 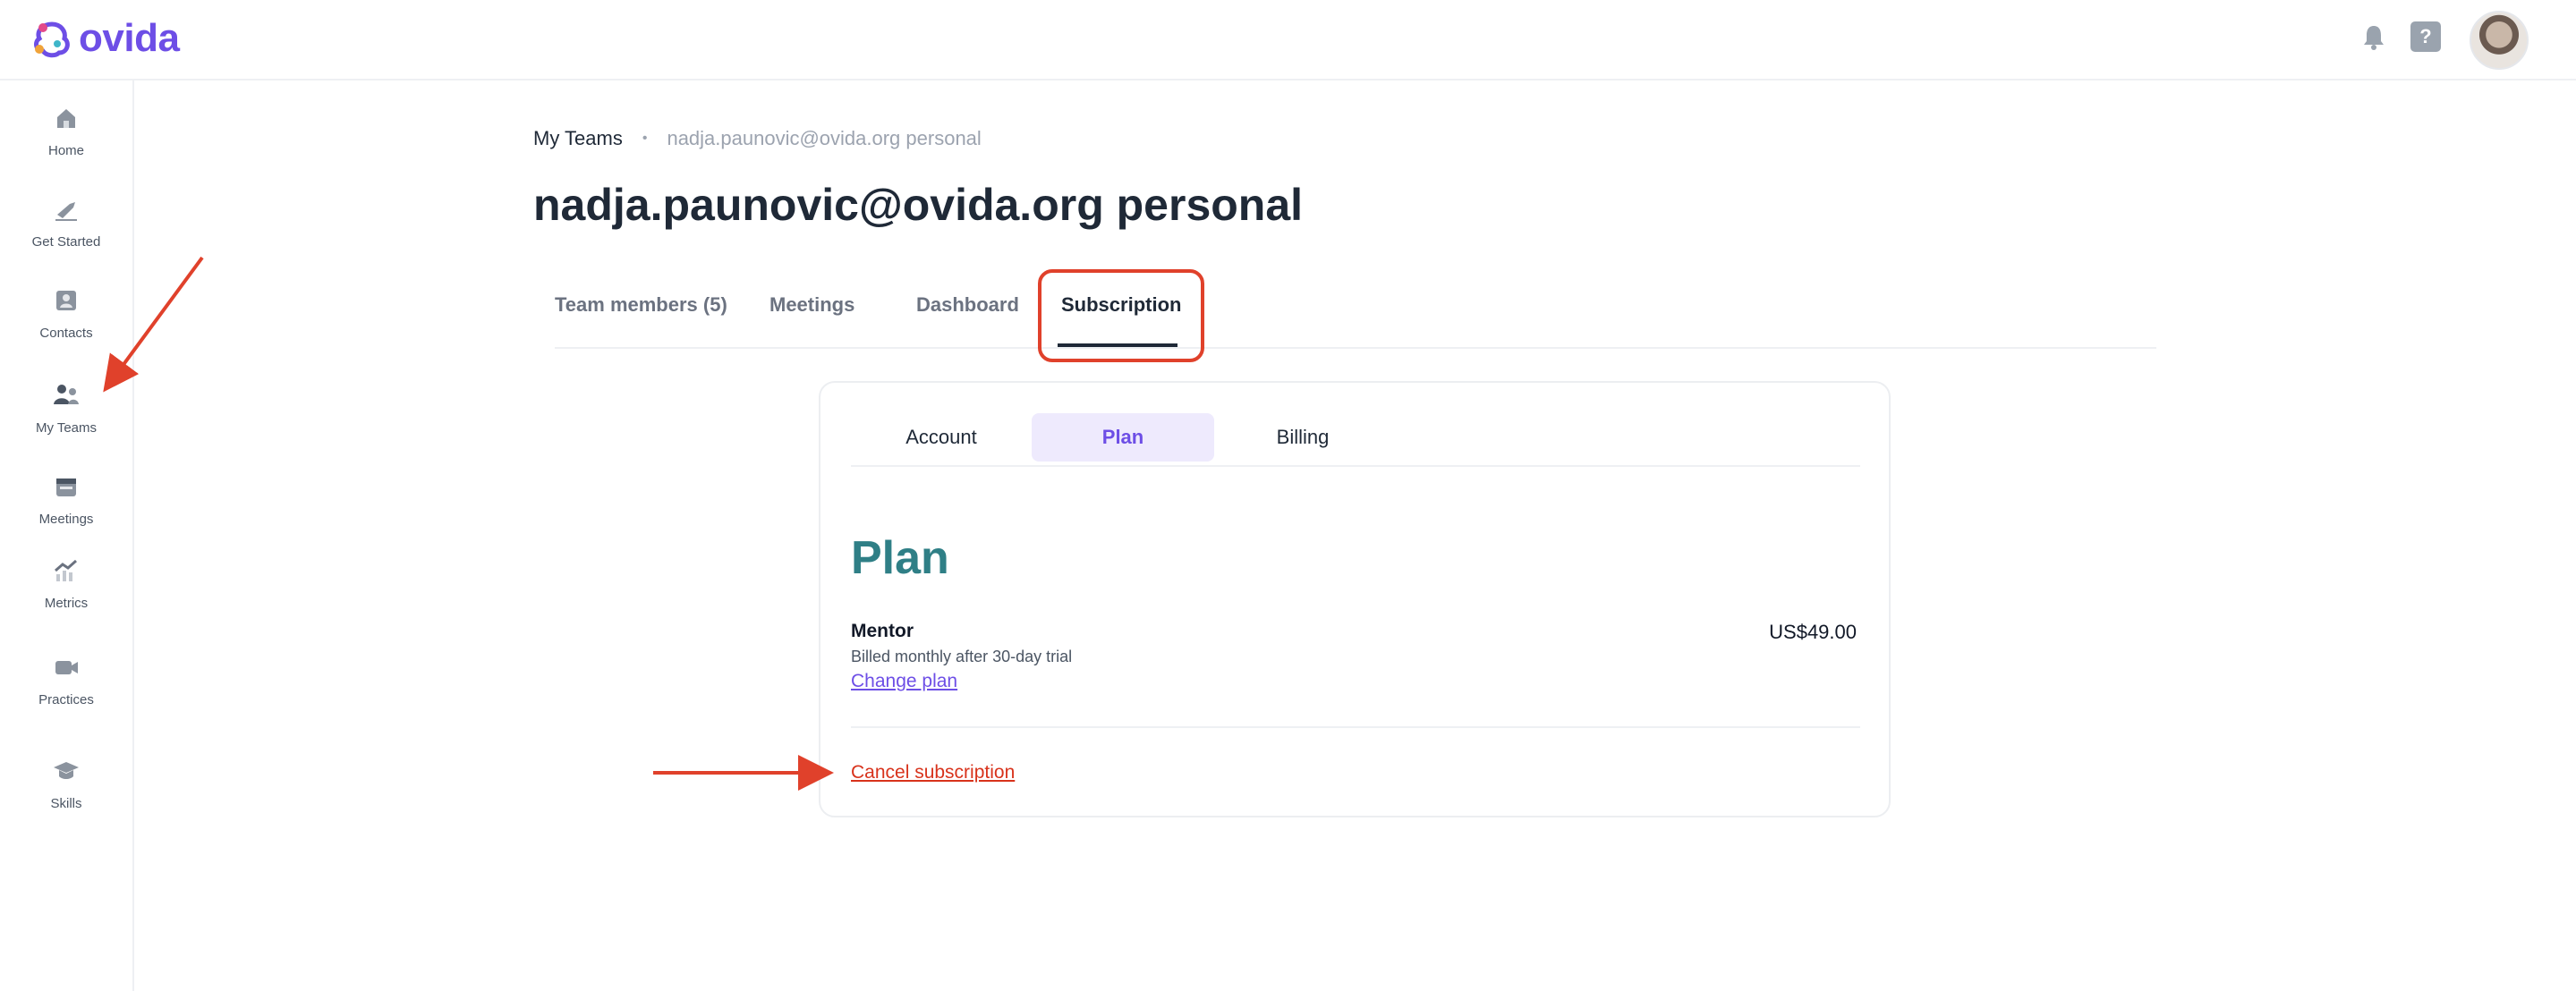 I want to click on plan-heading: Plan, so click(x=900, y=558).